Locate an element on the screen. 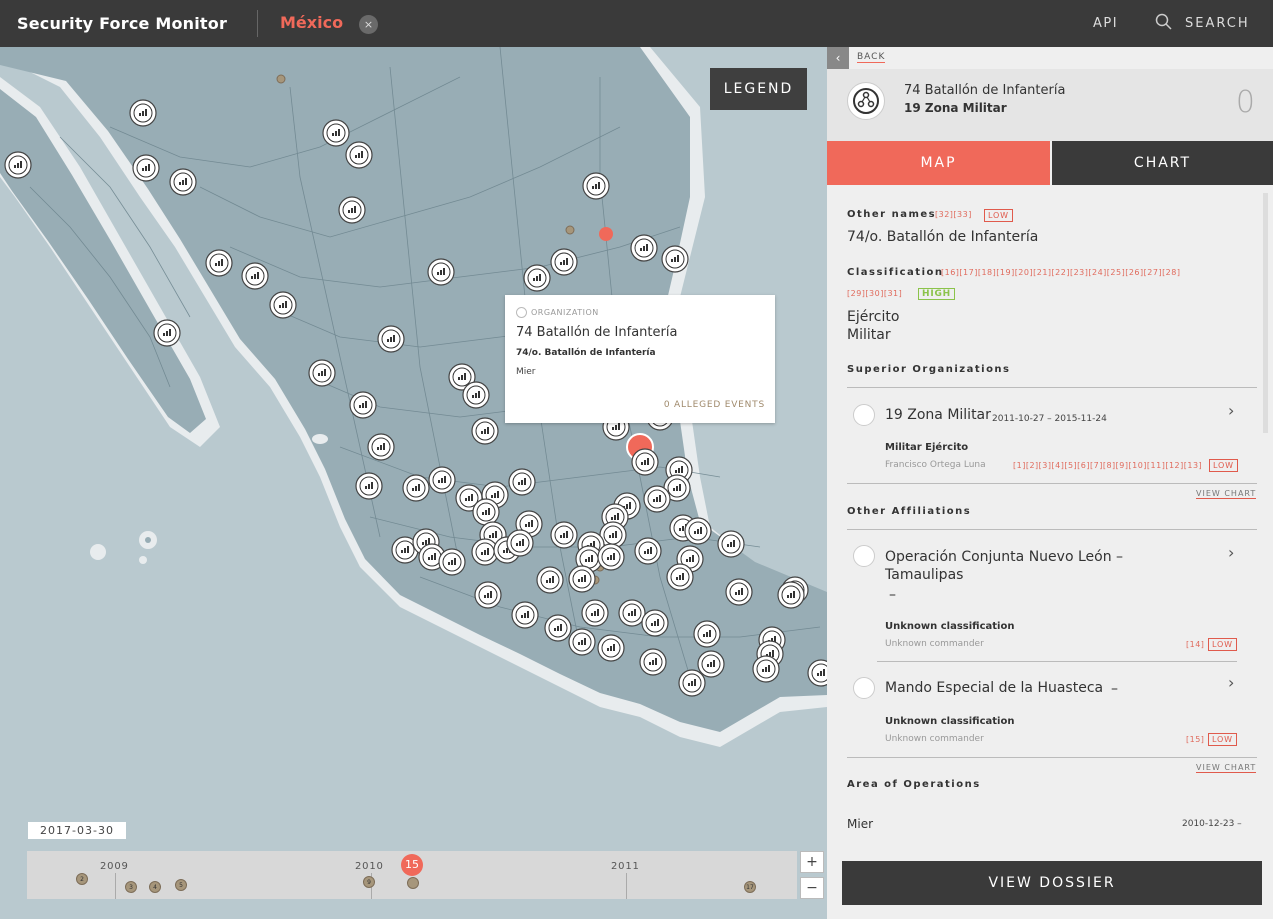  classification-sources: [29][30][31] is located at coordinates (874, 293).